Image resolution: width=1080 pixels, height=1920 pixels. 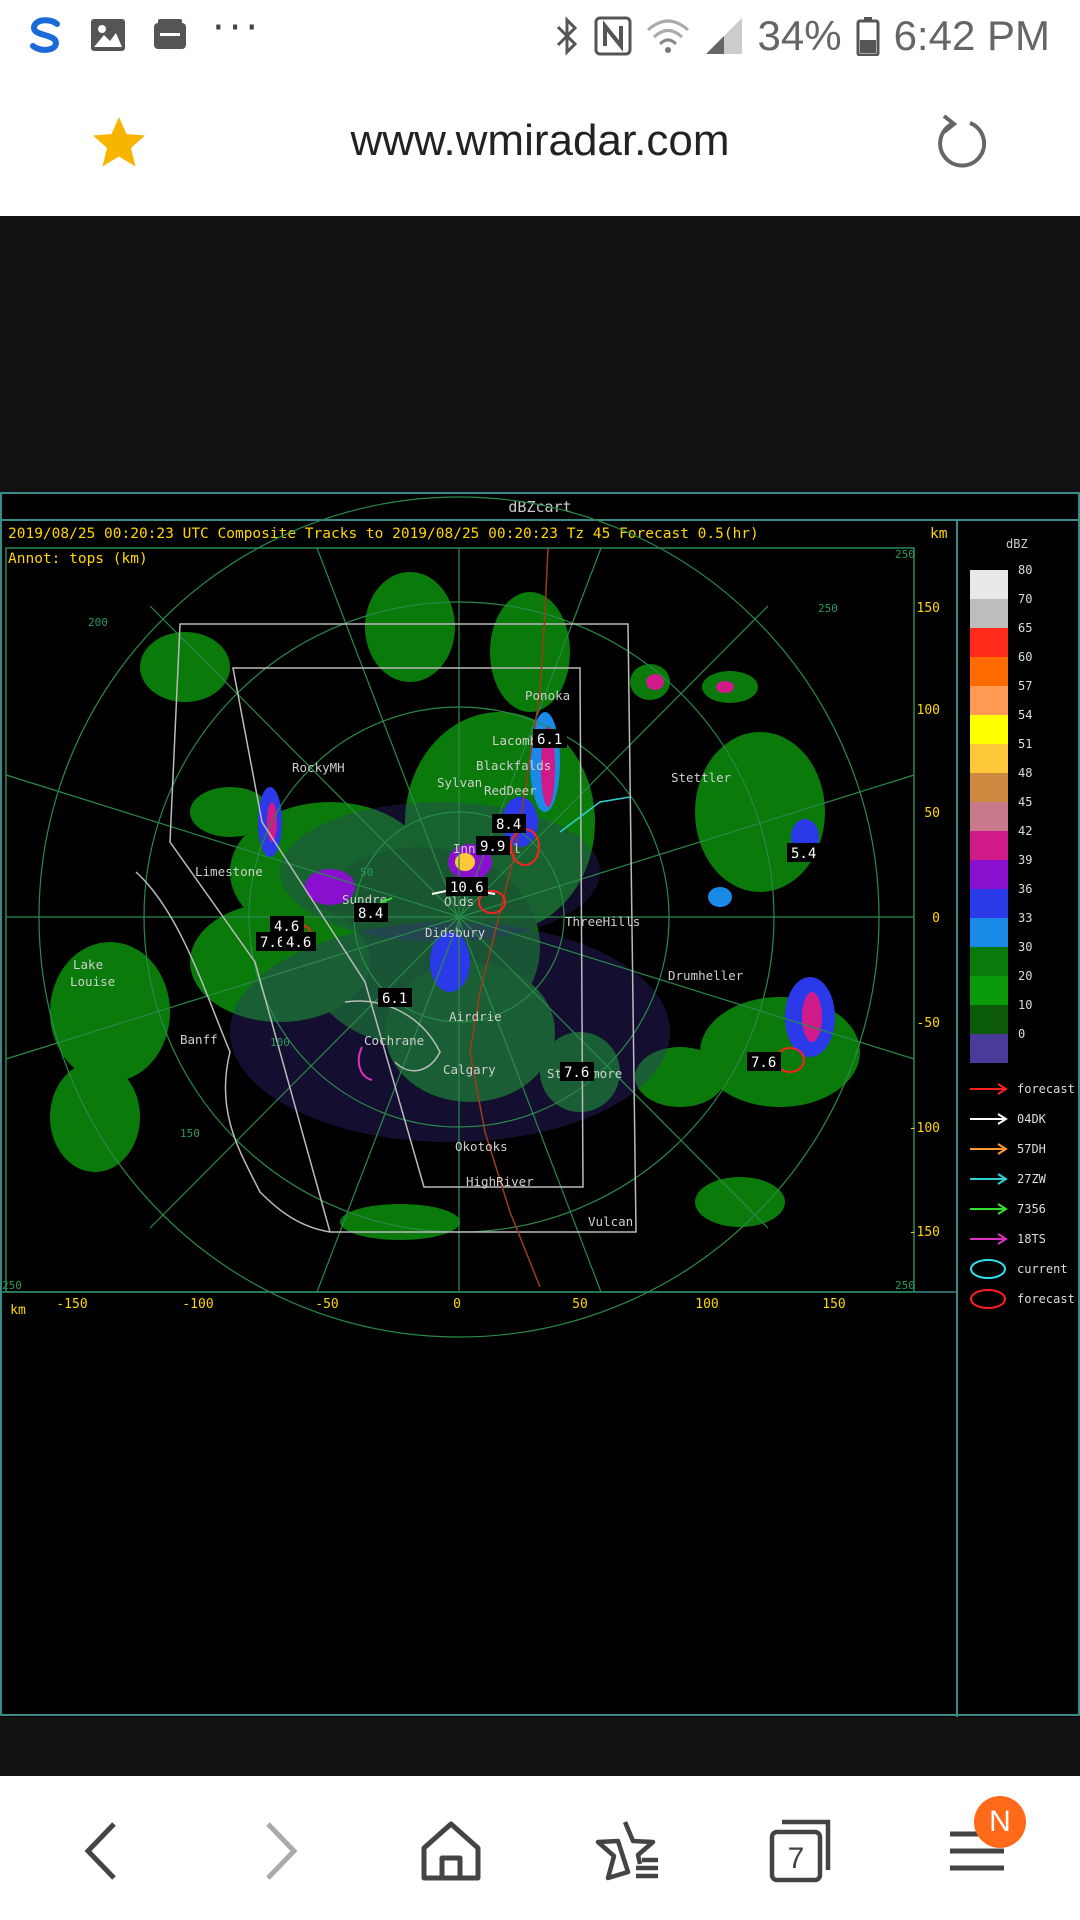 I want to click on place-louise: Louise, so click(x=92, y=981).